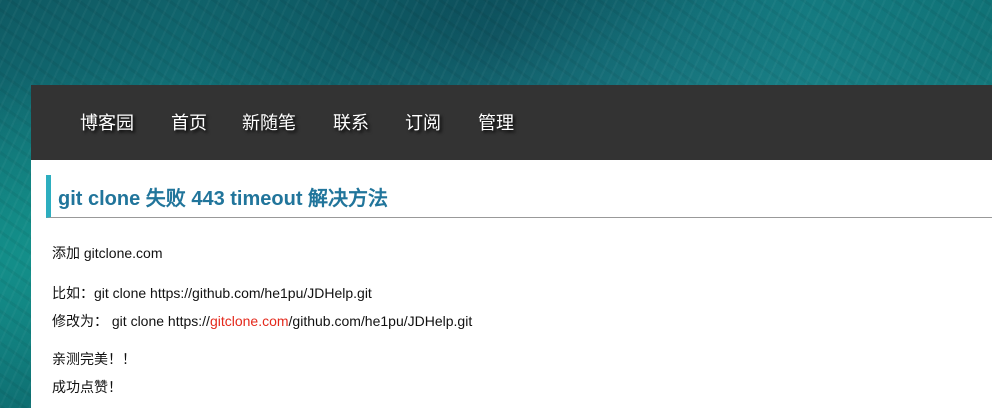 The width and height of the screenshot is (992, 408). What do you see at coordinates (94, 359) in the screenshot?
I see `post-line-tested: 亲测完美！！` at bounding box center [94, 359].